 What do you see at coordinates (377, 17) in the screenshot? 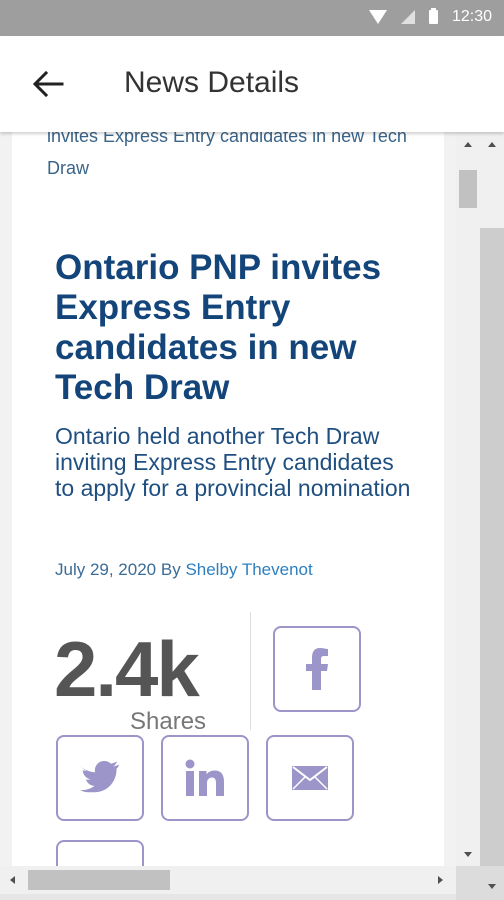
I see `wifi-icon` at bounding box center [377, 17].